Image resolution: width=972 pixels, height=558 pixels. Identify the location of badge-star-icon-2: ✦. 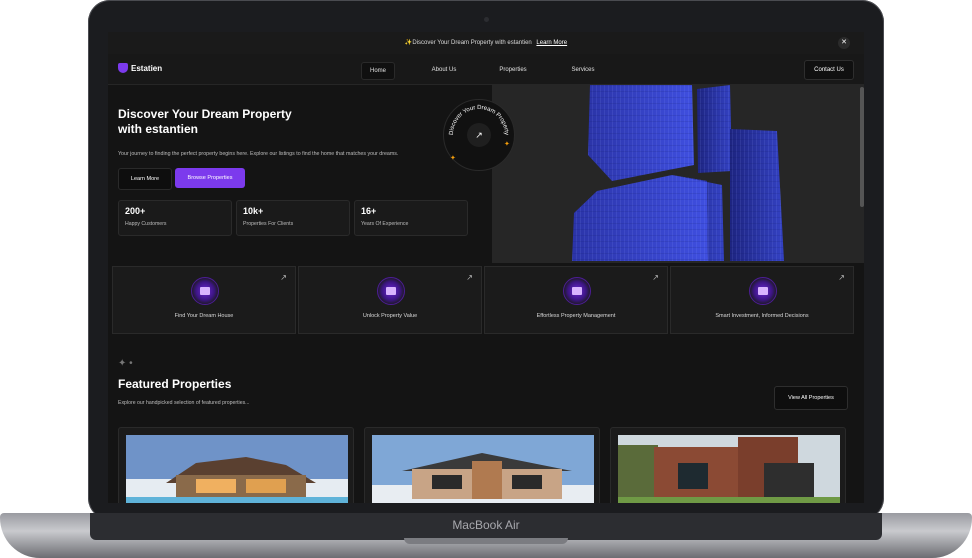
(453, 158).